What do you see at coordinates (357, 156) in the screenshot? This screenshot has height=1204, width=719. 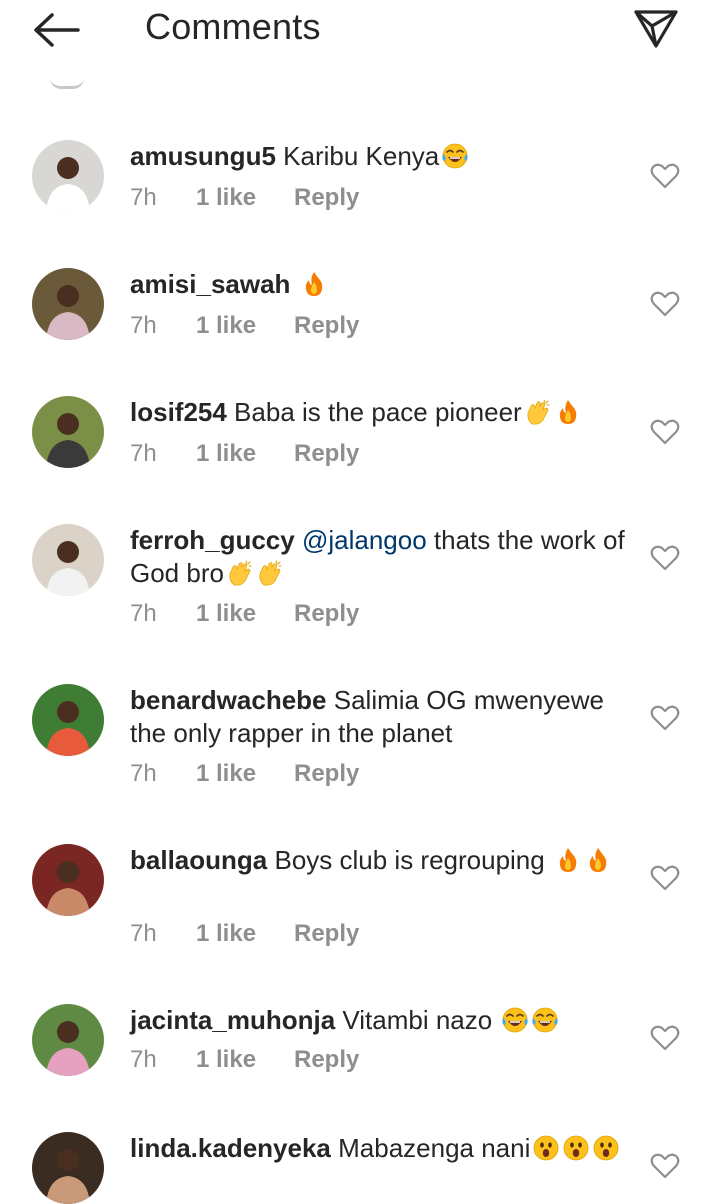 I see `comment-body: Karibu Kenya` at bounding box center [357, 156].